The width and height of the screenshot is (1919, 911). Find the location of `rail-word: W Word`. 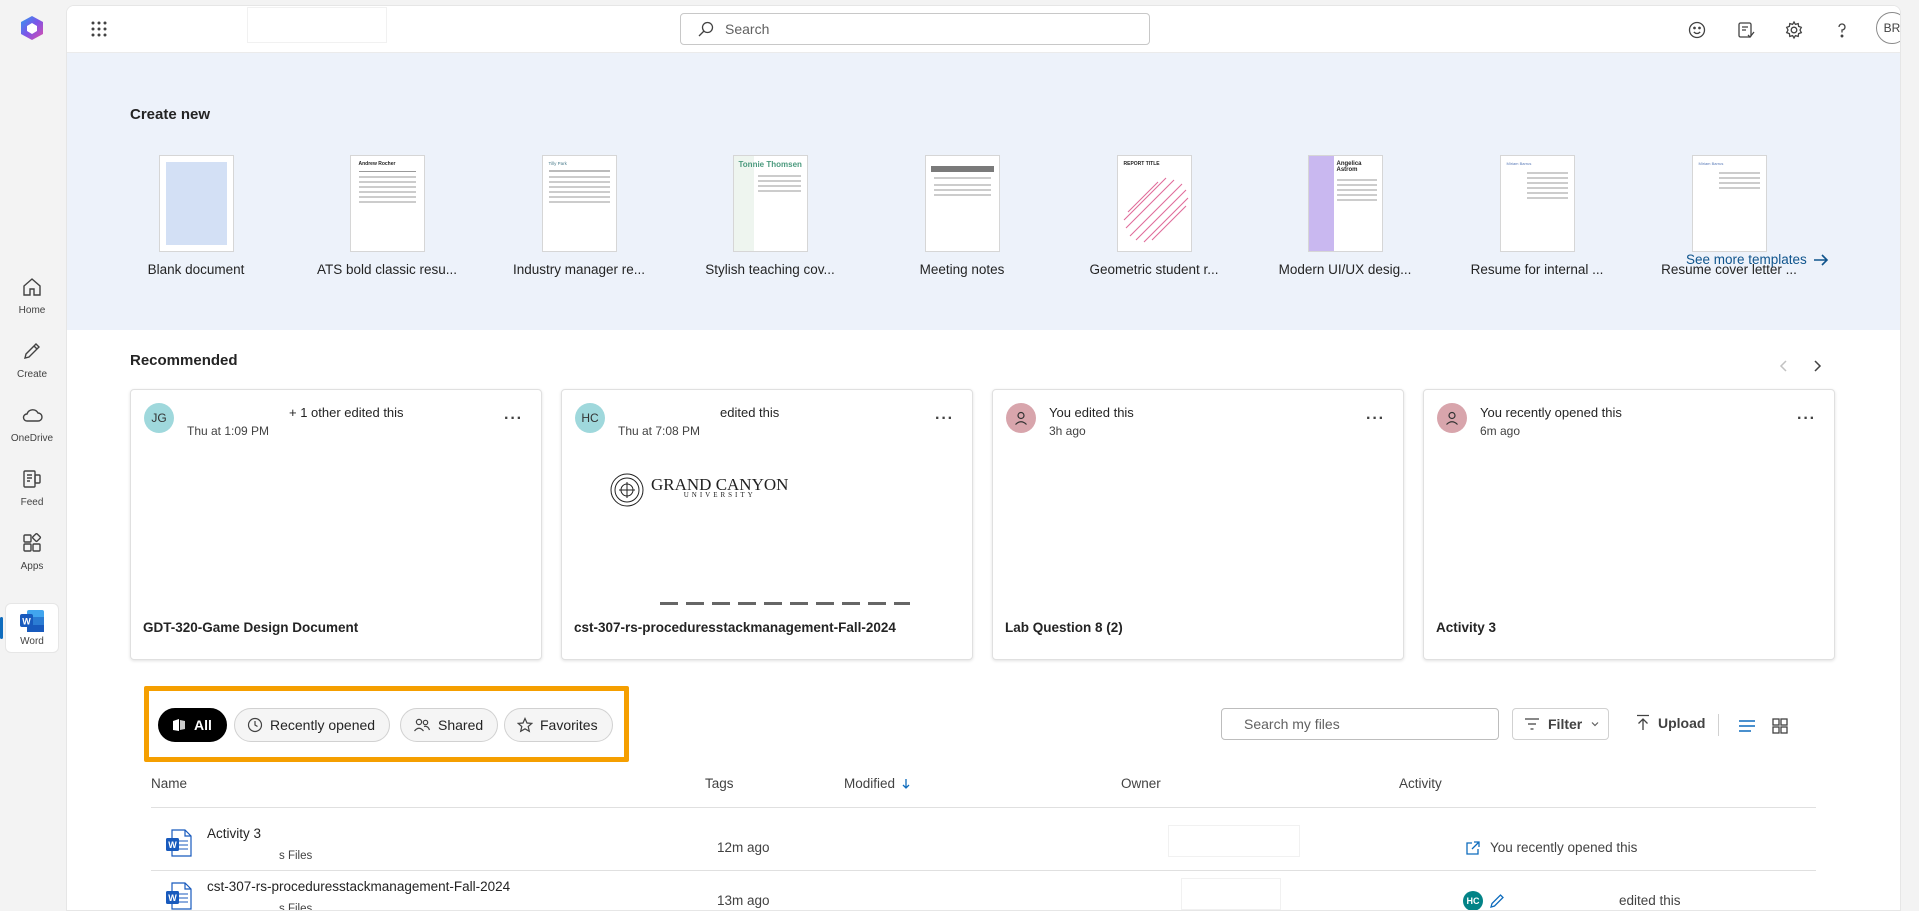

rail-word: W Word is located at coordinates (32, 628).